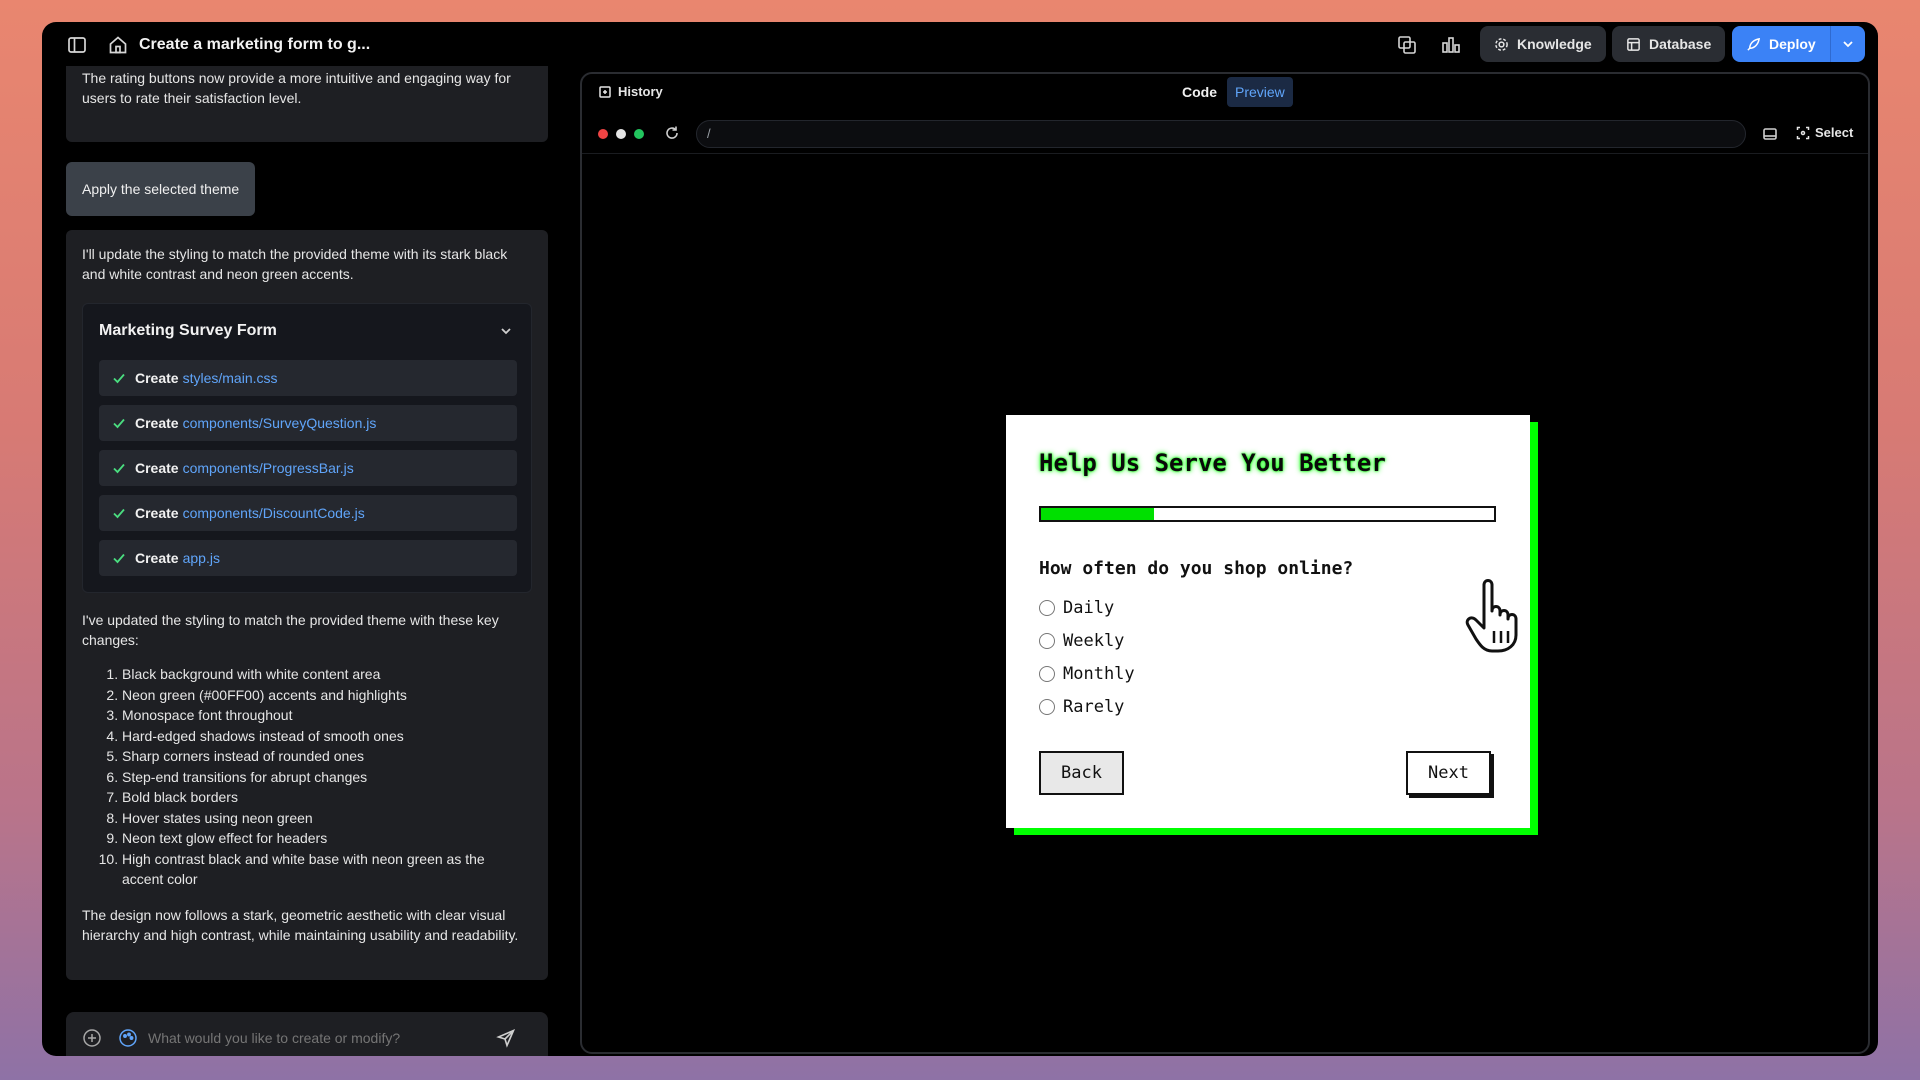  What do you see at coordinates (1098, 514) in the screenshot?
I see `progress-fill` at bounding box center [1098, 514].